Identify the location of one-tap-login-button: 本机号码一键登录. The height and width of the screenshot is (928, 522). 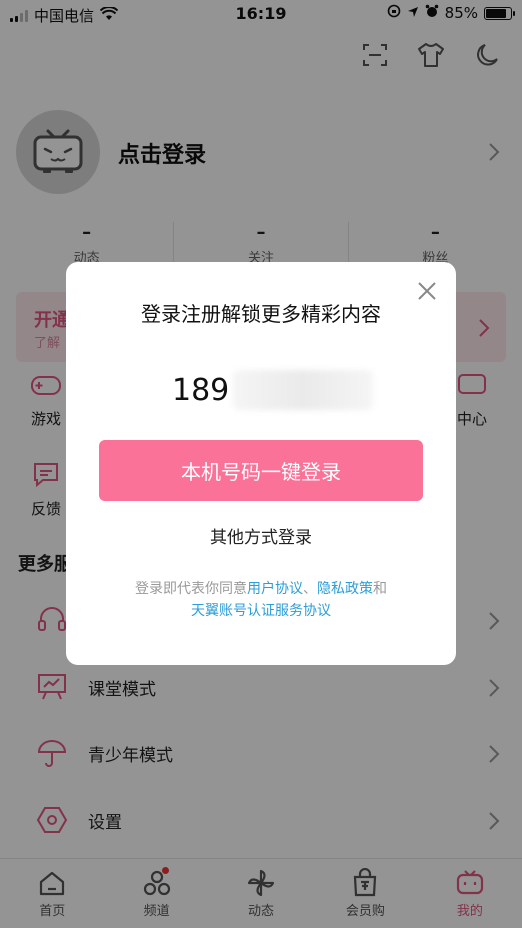
(261, 470).